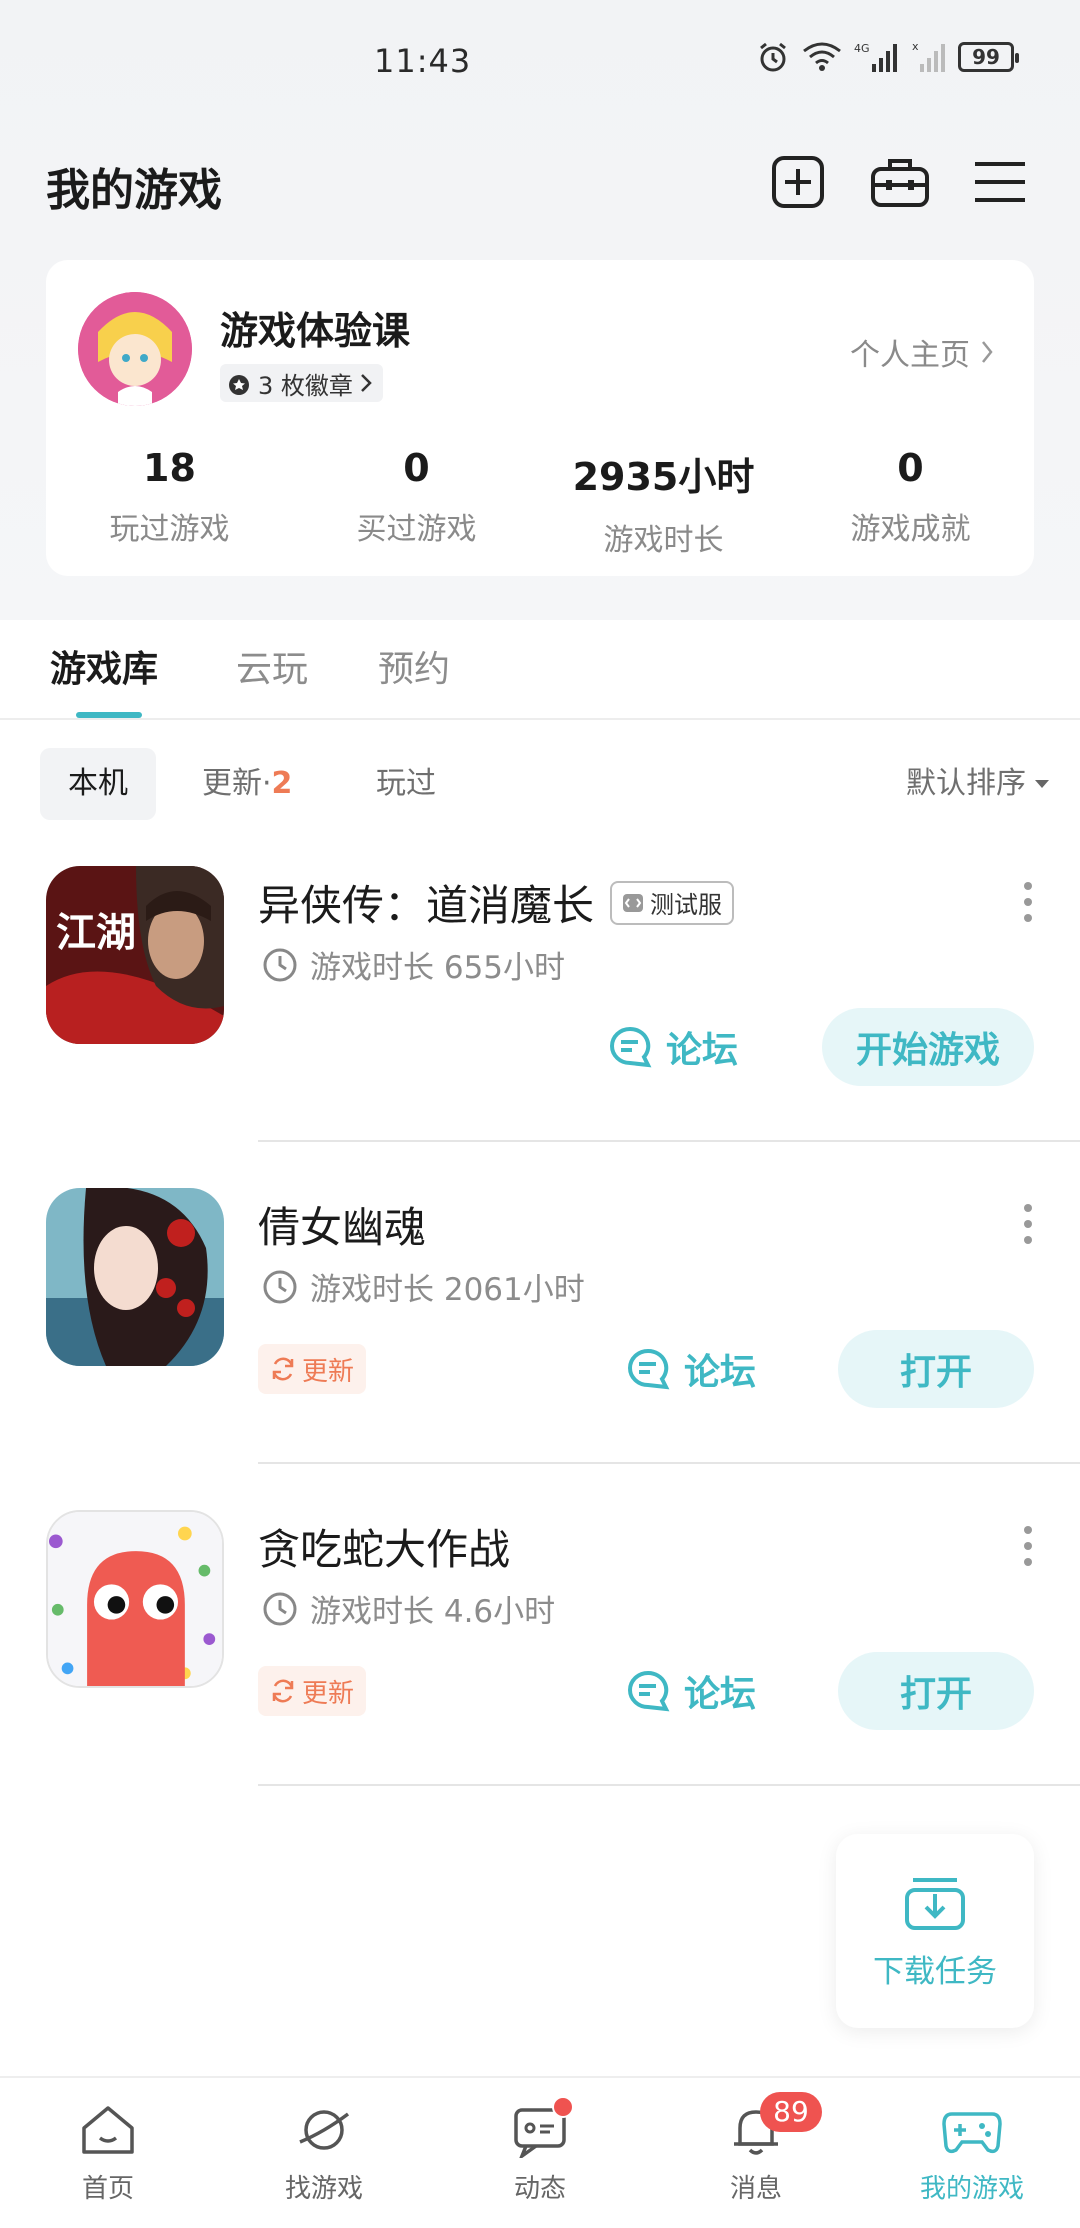  I want to click on start-game-button: 开始游戏, so click(928, 1047).